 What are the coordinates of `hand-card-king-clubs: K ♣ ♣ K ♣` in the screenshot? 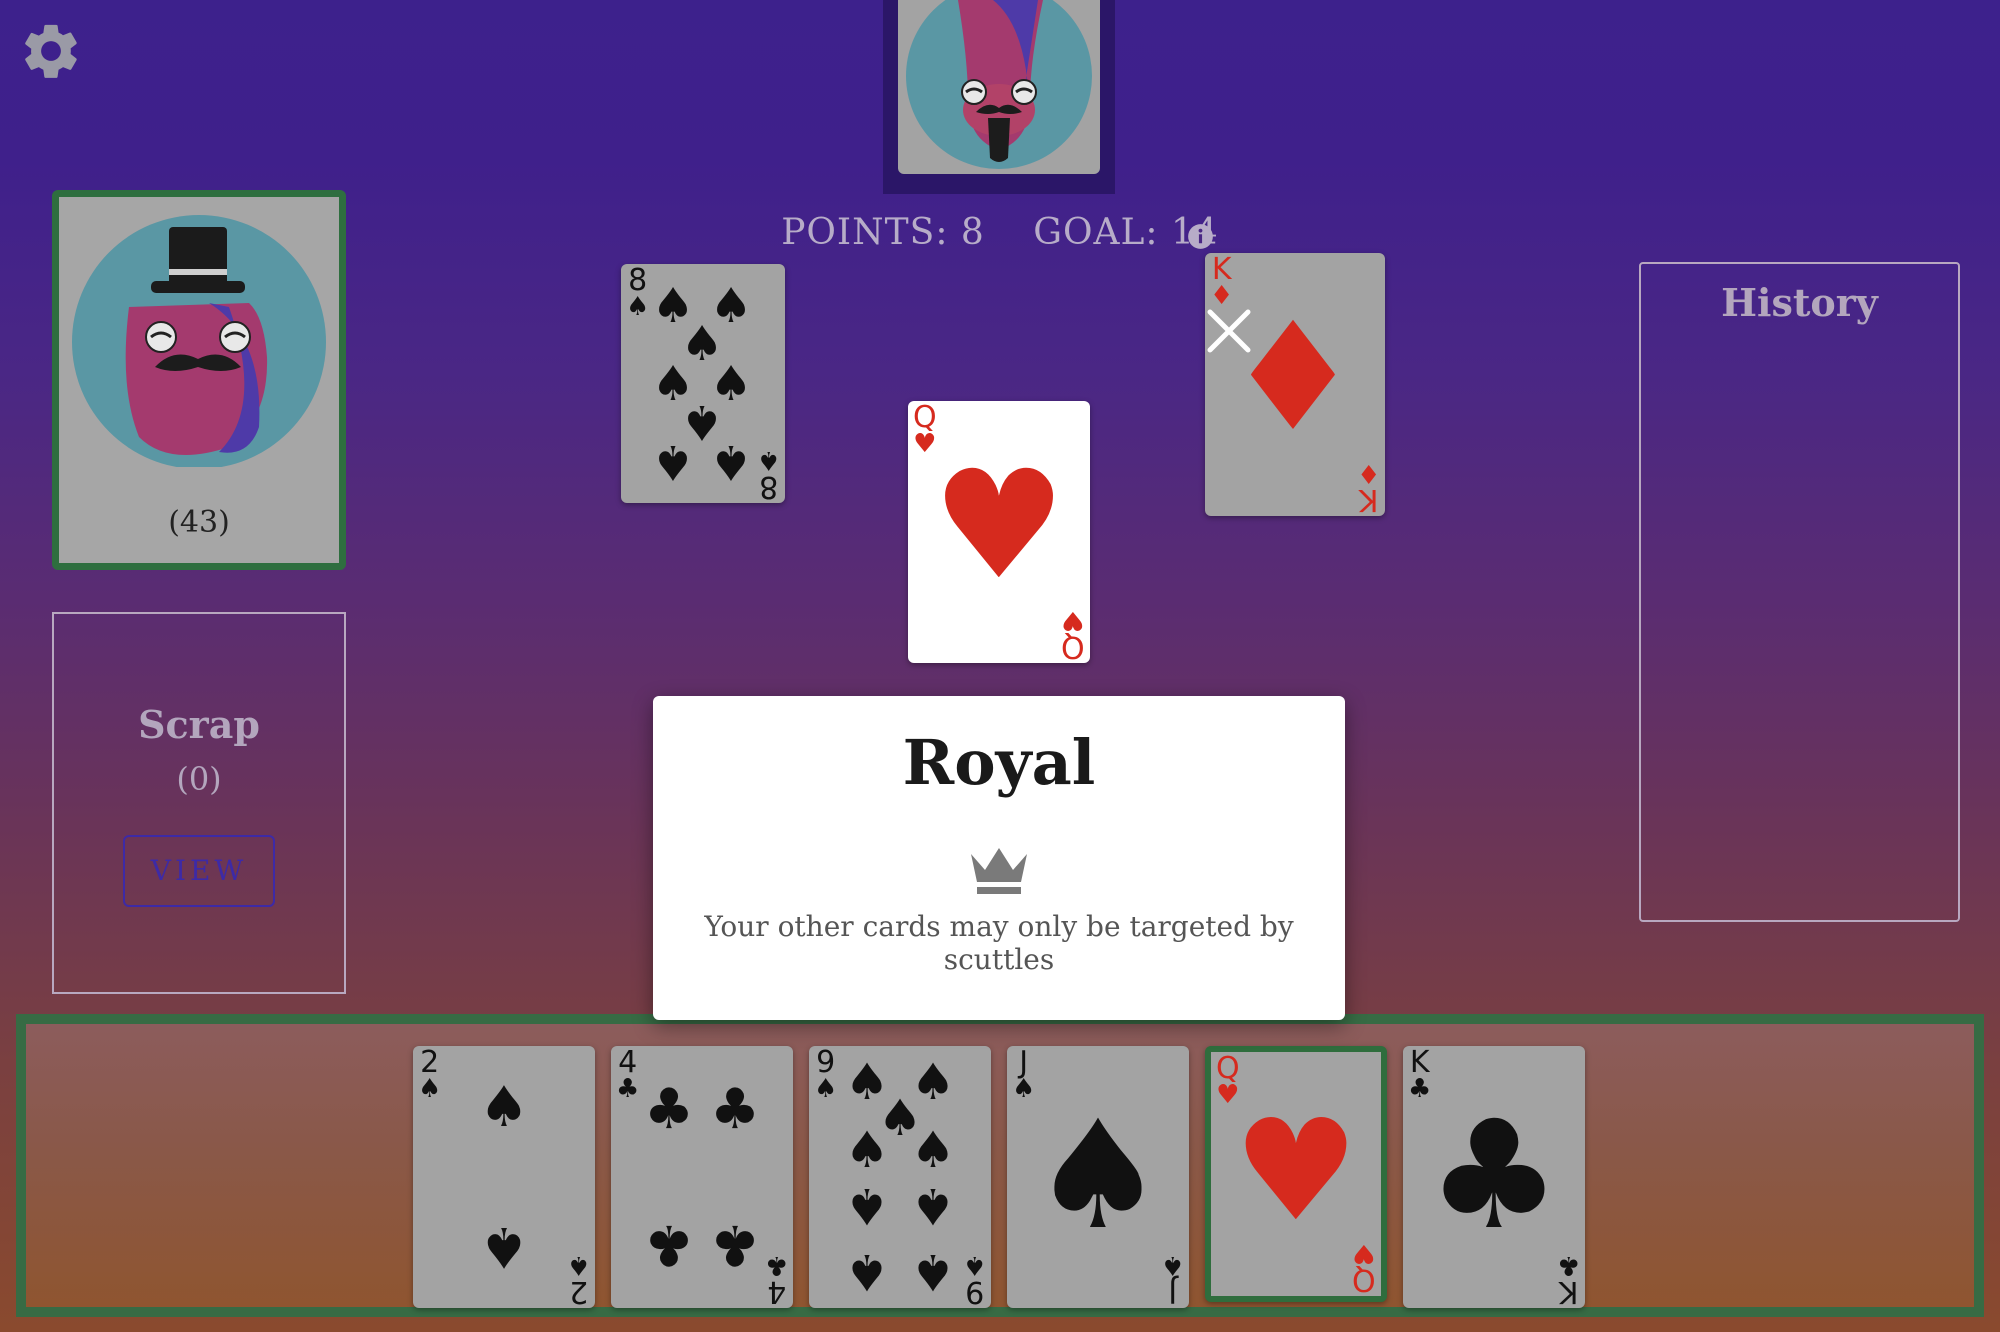 It's located at (1494, 1177).